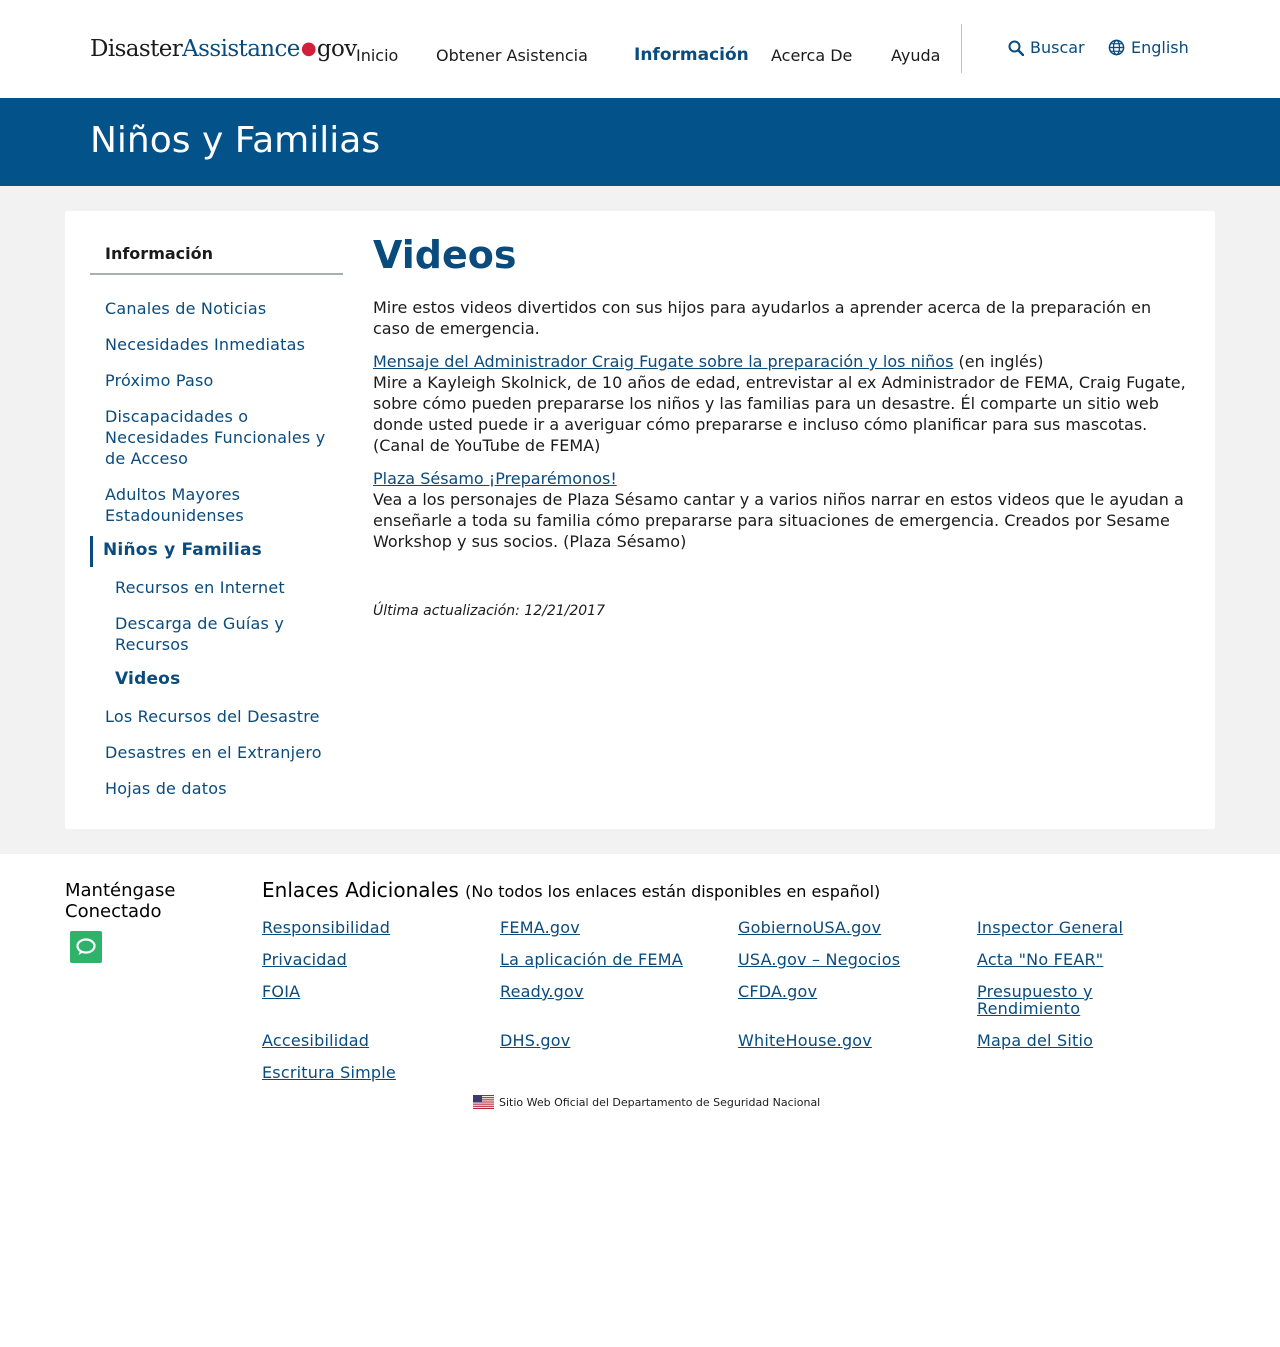  What do you see at coordinates (838, 959) in the screenshot?
I see `footer-link-usa-negocios: USA.gov – Negocios` at bounding box center [838, 959].